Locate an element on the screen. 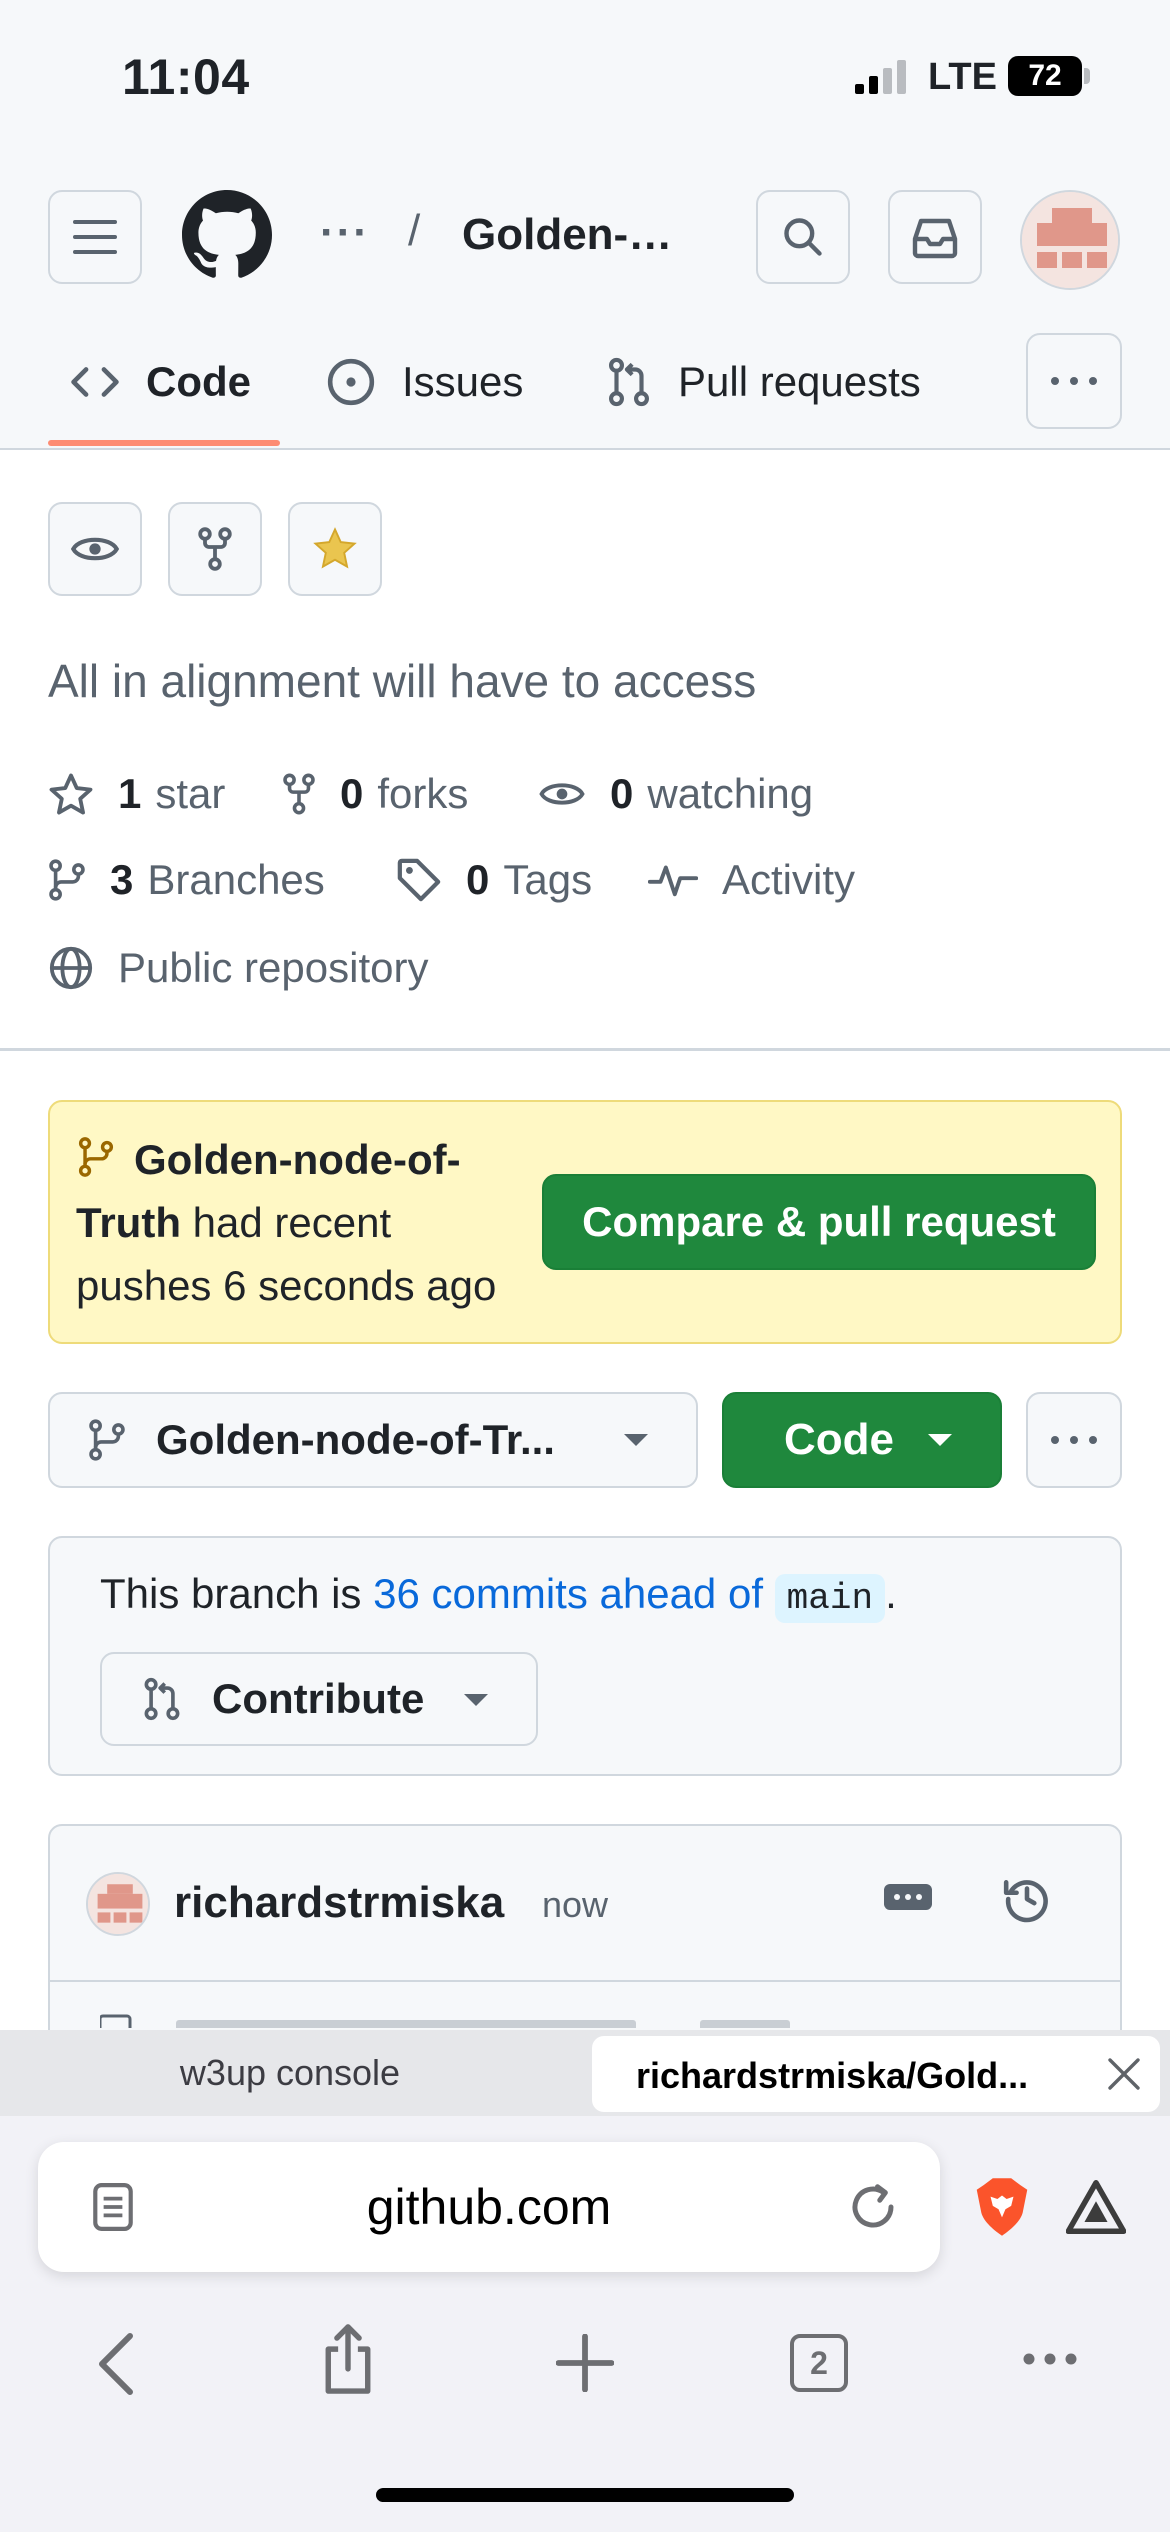 This screenshot has width=1170, height=2532. tab-pull-requests: Pull requests is located at coordinates (763, 382).